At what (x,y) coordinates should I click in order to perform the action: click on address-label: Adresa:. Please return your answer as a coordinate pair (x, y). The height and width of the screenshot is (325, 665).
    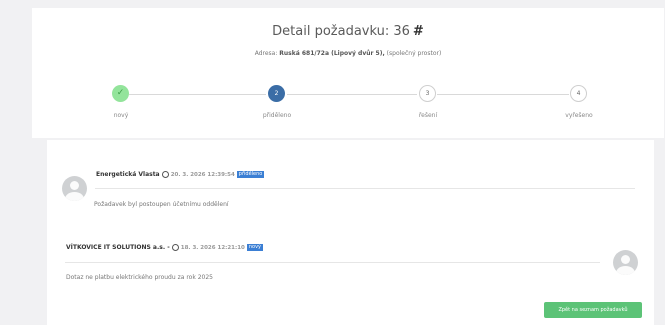
    Looking at the image, I should click on (266, 53).